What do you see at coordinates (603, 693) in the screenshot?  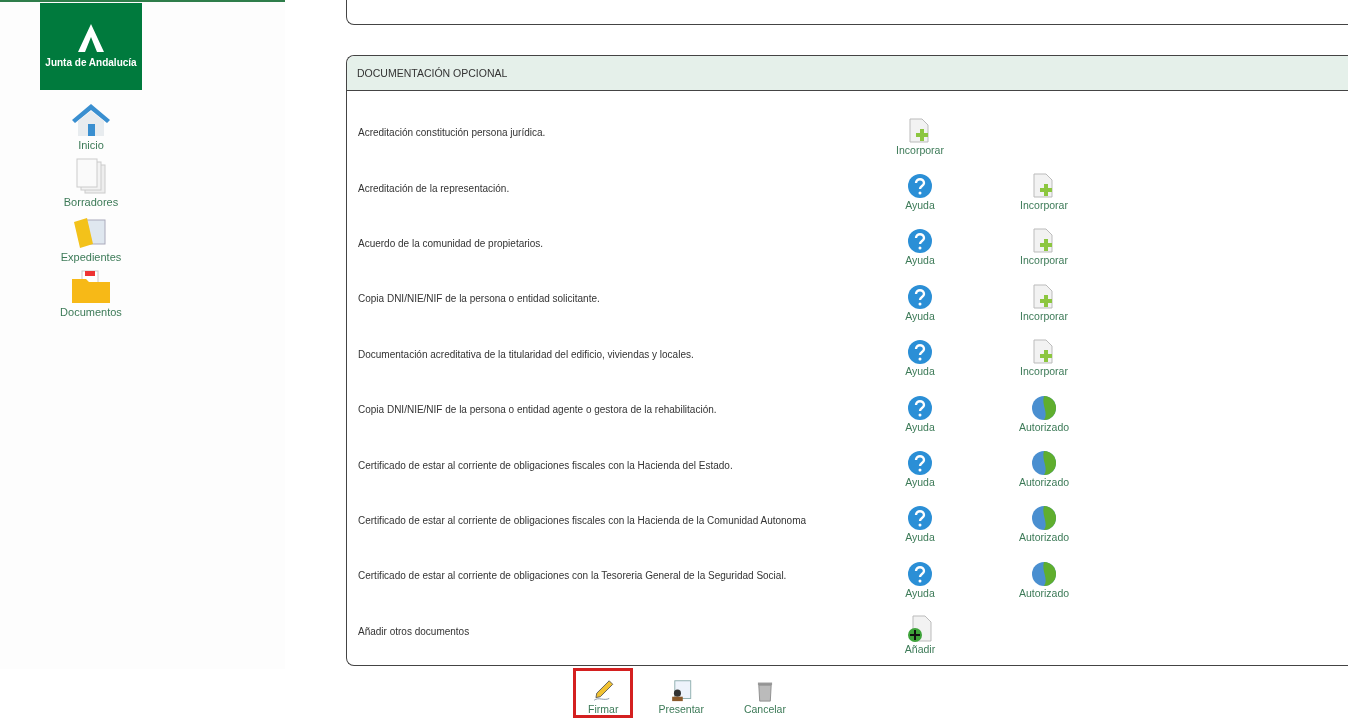 I see `toolbar-button: Firmar` at bounding box center [603, 693].